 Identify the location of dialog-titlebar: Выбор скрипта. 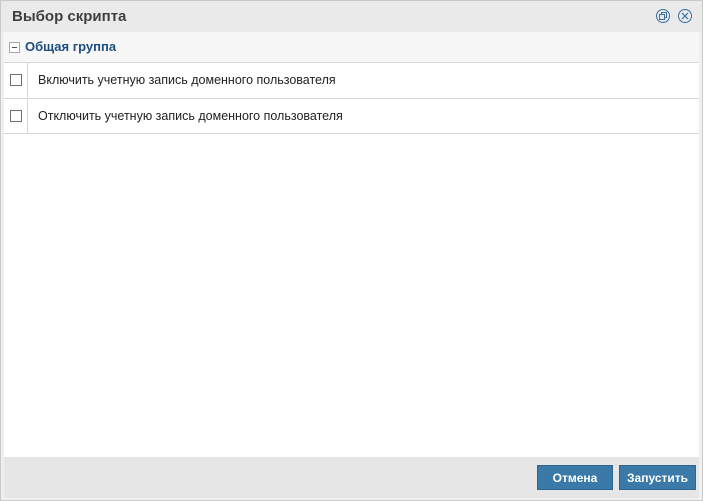
(351, 16).